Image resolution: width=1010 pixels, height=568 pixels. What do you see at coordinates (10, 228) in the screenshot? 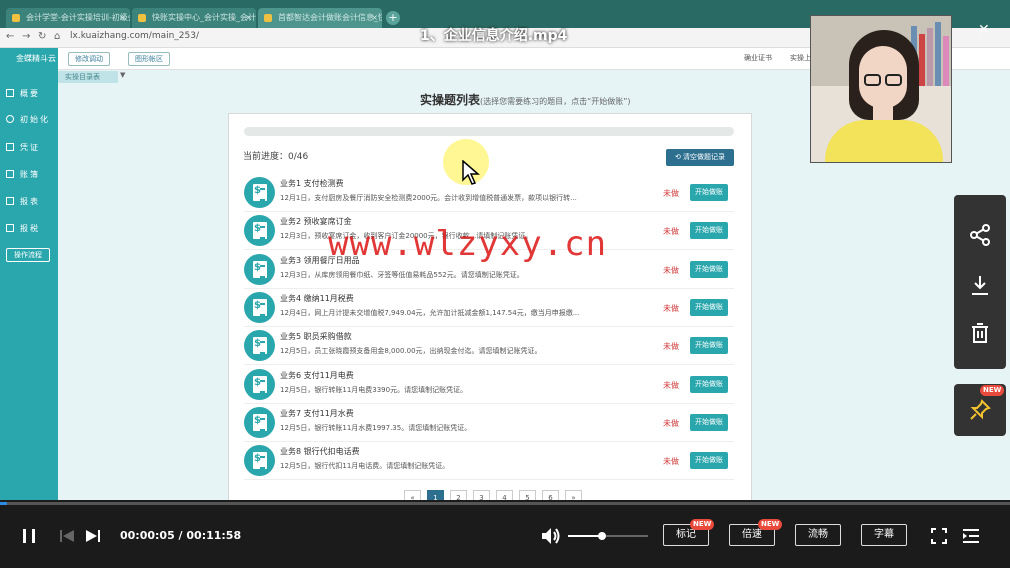
I see `tax-icon` at bounding box center [10, 228].